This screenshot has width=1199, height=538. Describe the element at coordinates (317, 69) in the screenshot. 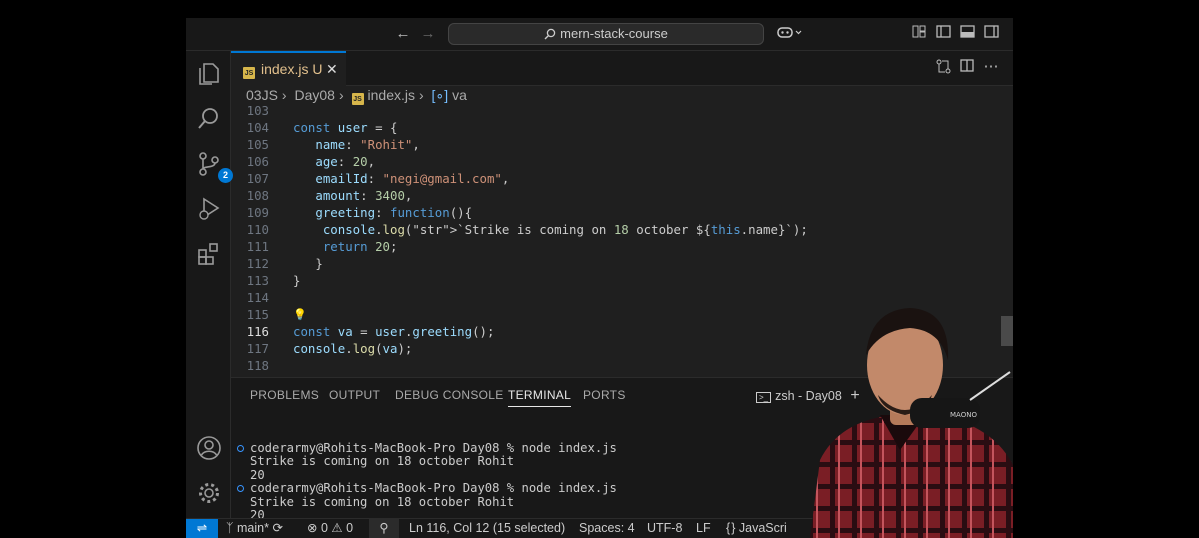

I see `tab-status: U` at that location.